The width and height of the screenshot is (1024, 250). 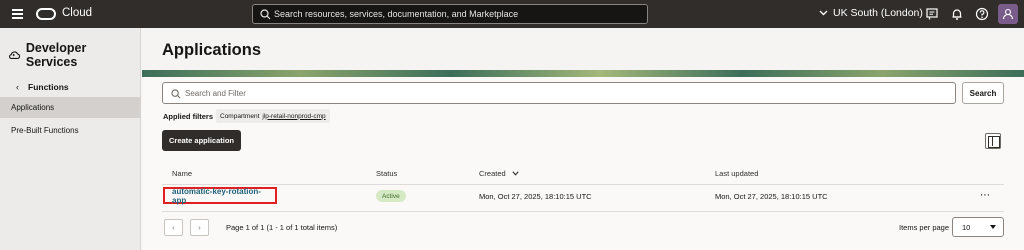 I want to click on items-per-page-label: Items per page, so click(x=924, y=227).